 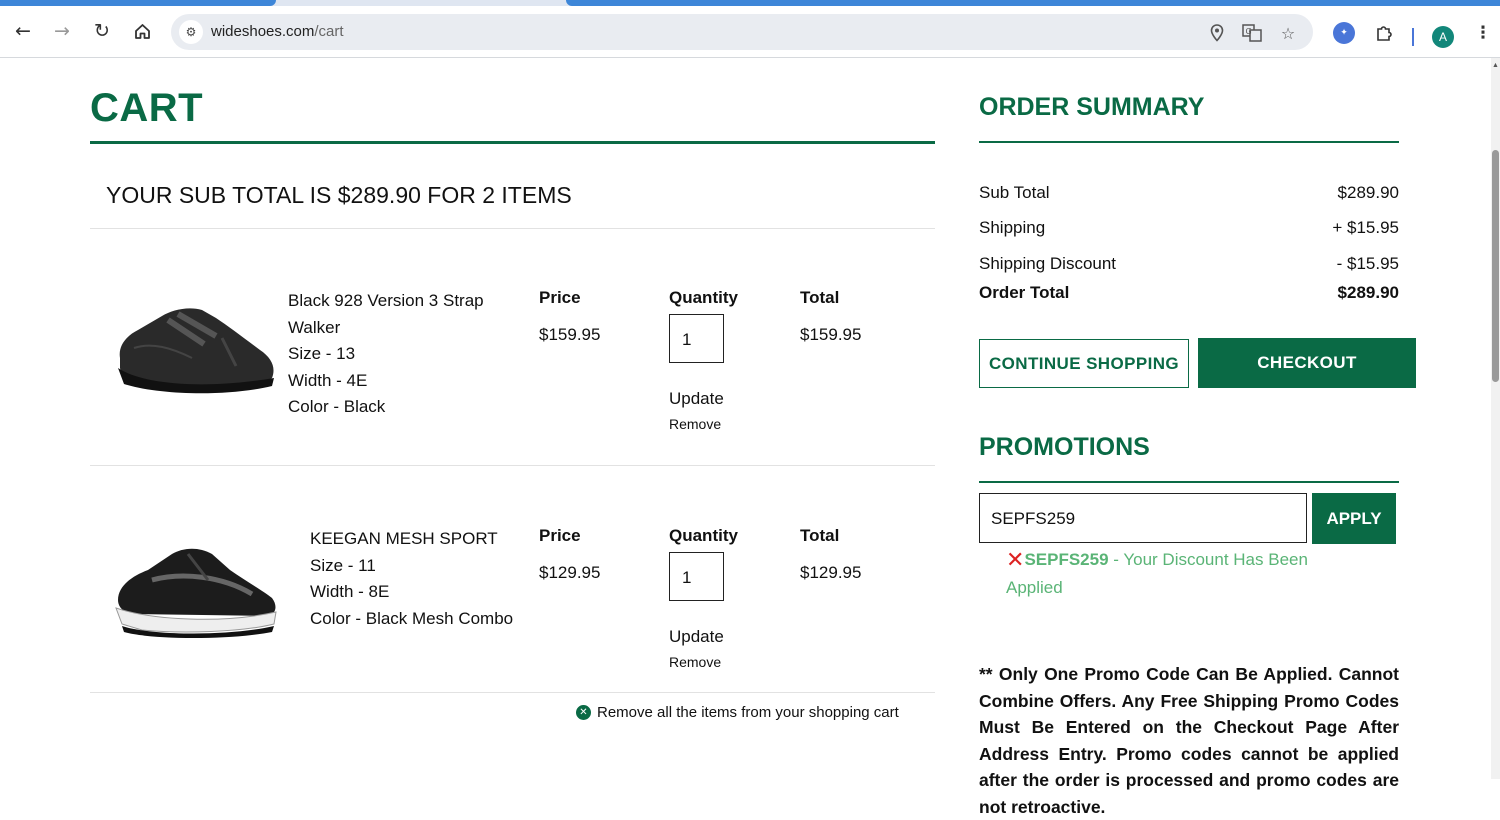 I want to click on page-scrollbar: ▲, so click(x=1495, y=418).